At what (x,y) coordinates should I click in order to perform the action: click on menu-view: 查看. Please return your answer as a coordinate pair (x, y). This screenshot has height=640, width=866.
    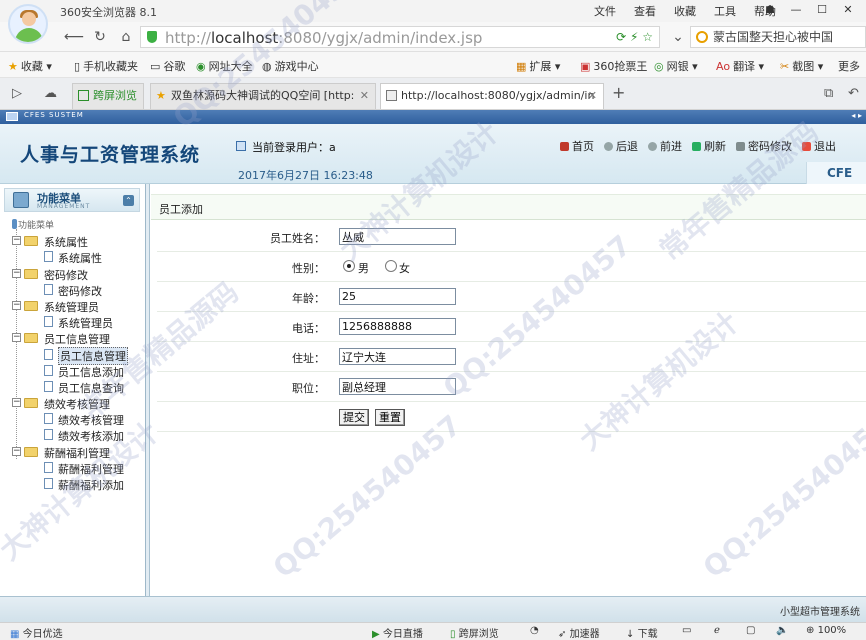
    Looking at the image, I should click on (645, 11).